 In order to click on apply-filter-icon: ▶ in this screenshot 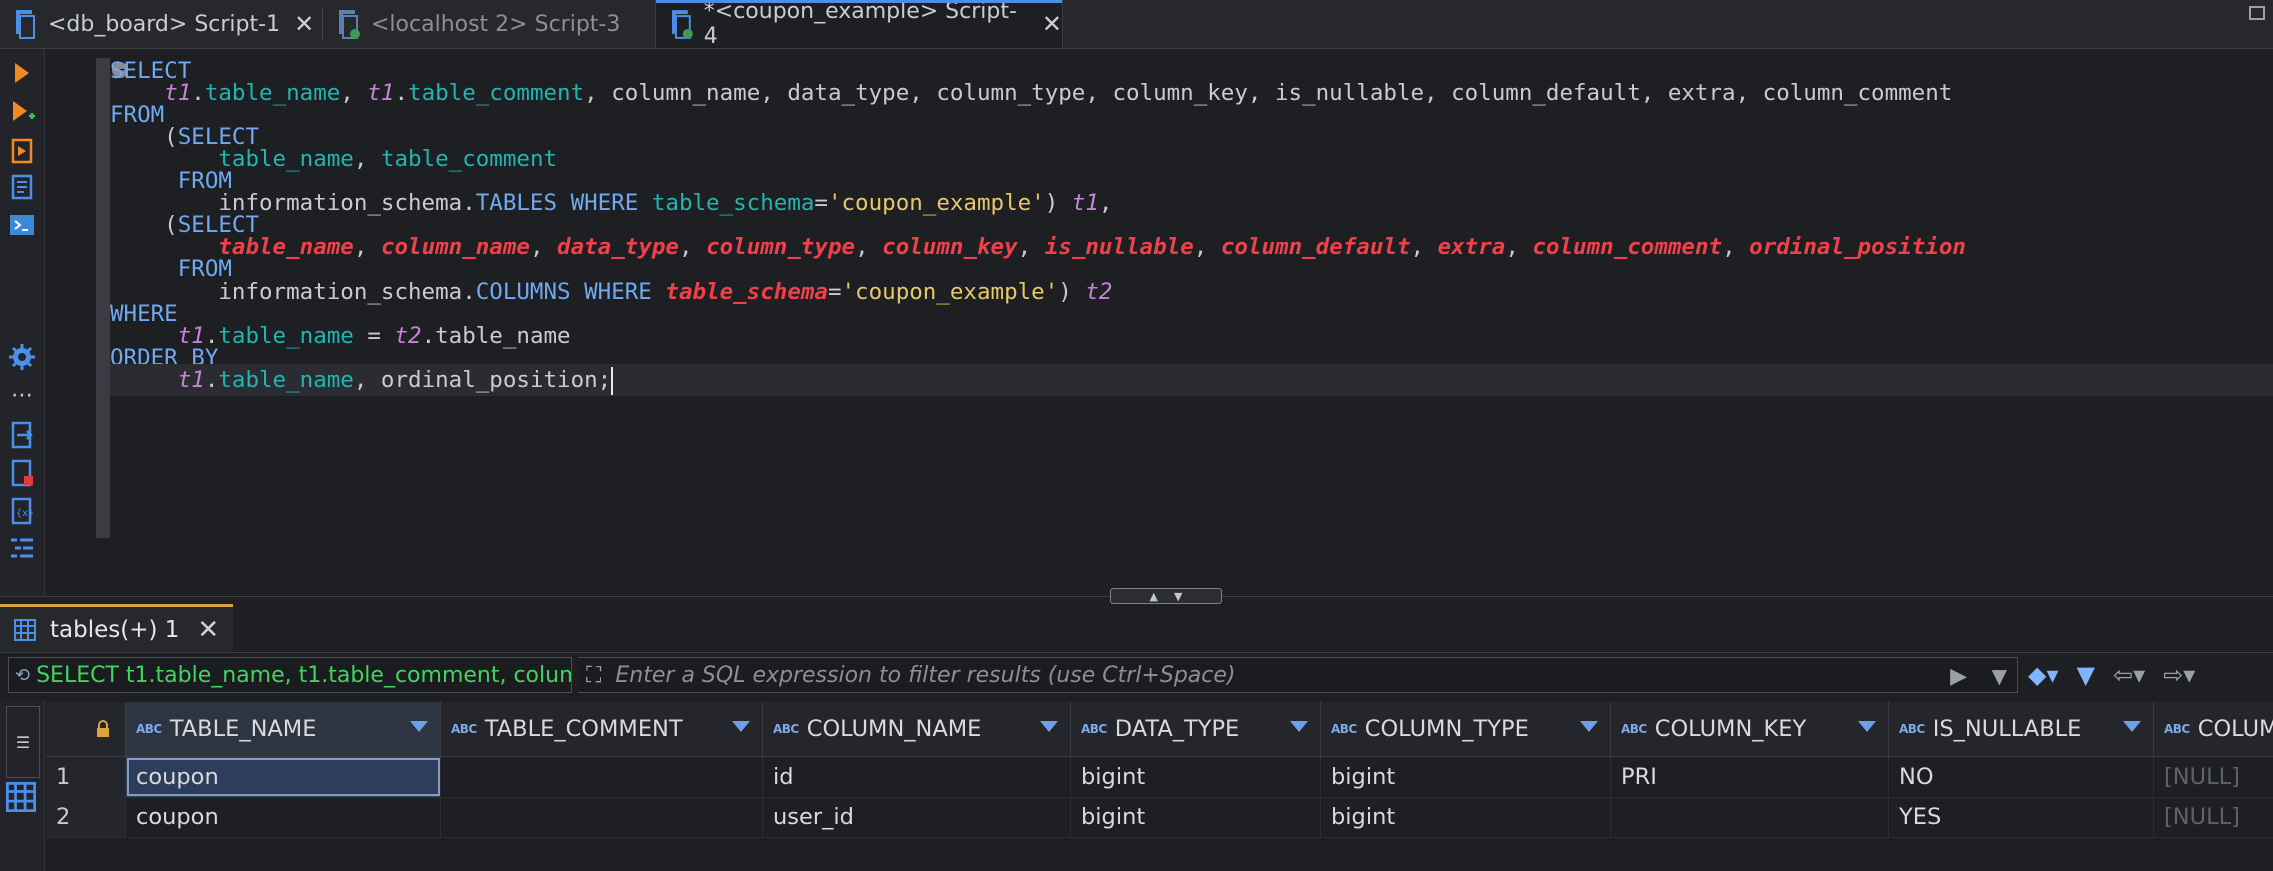, I will do `click(1958, 676)`.